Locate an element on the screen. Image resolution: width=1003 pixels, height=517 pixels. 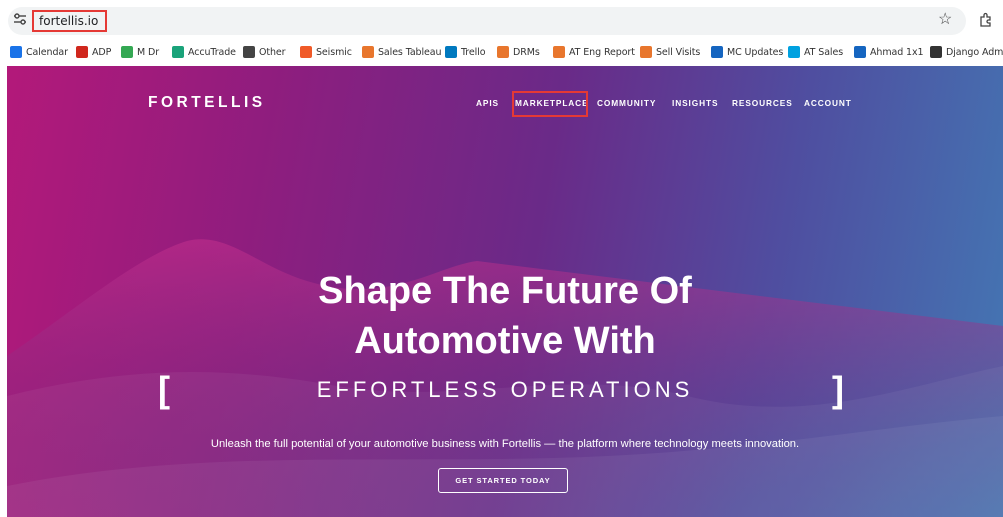
bookmark-label: Other is located at coordinates (272, 52).